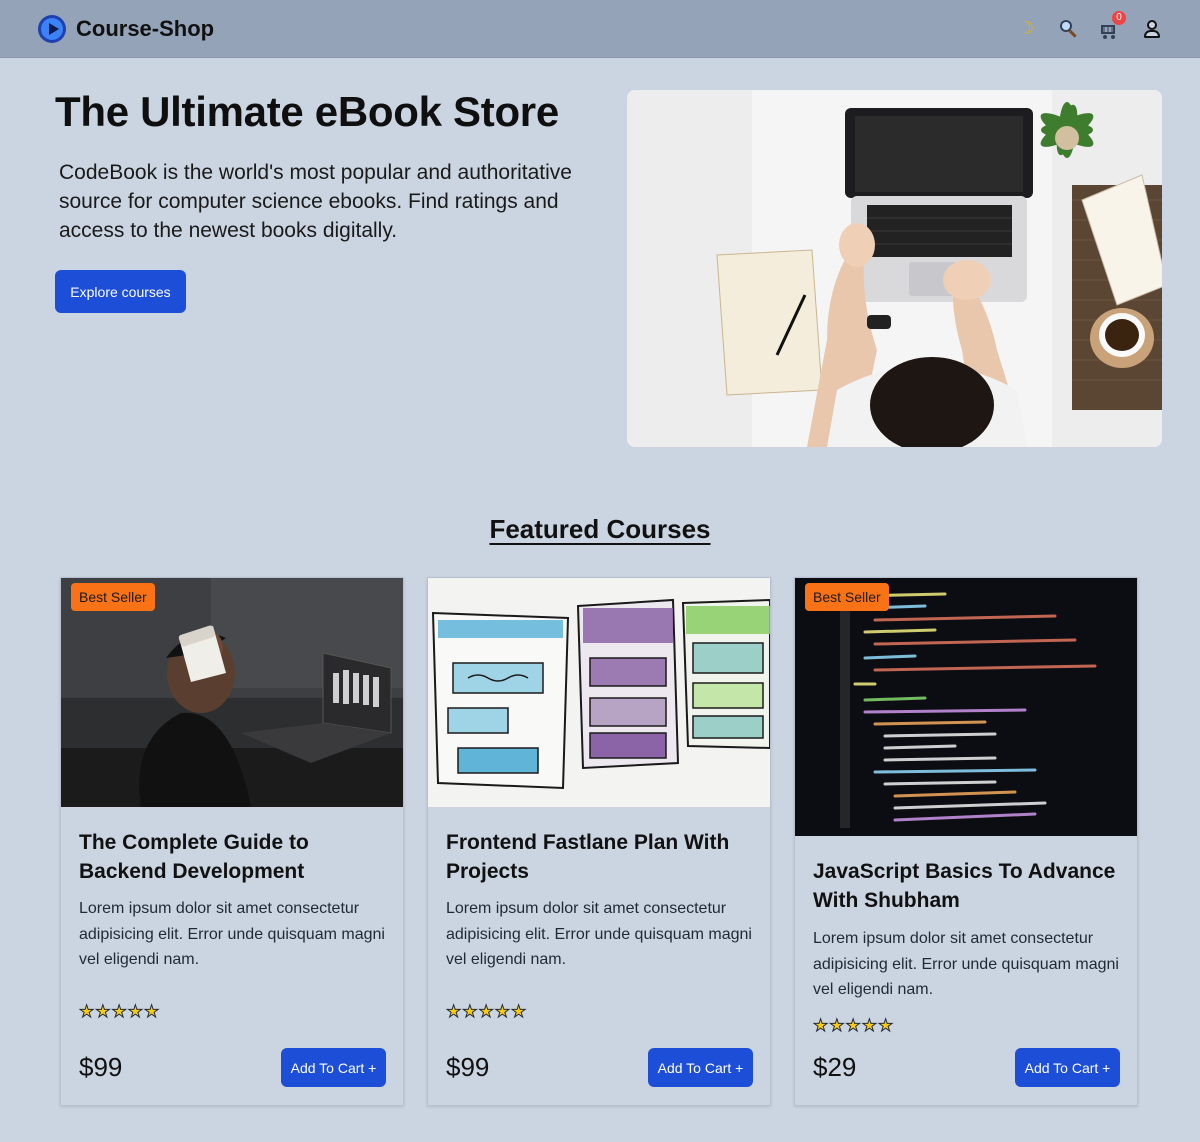  What do you see at coordinates (599, 692) in the screenshot?
I see `course-image` at bounding box center [599, 692].